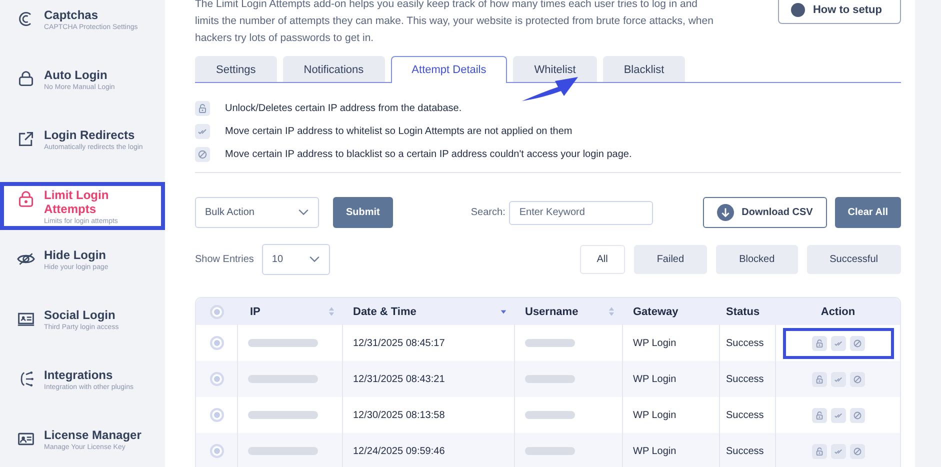 The height and width of the screenshot is (467, 941). Describe the element at coordinates (76, 75) in the screenshot. I see `sidebar-item-title: Auto Login` at that location.